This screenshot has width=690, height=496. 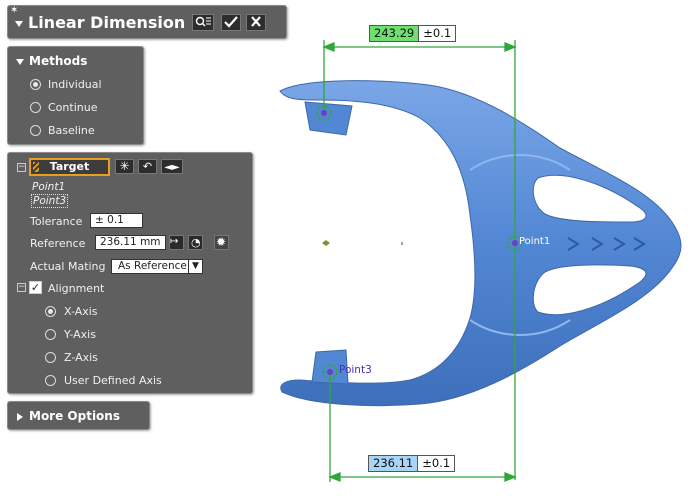 I want to click on undo-button: ↶, so click(x=147, y=166).